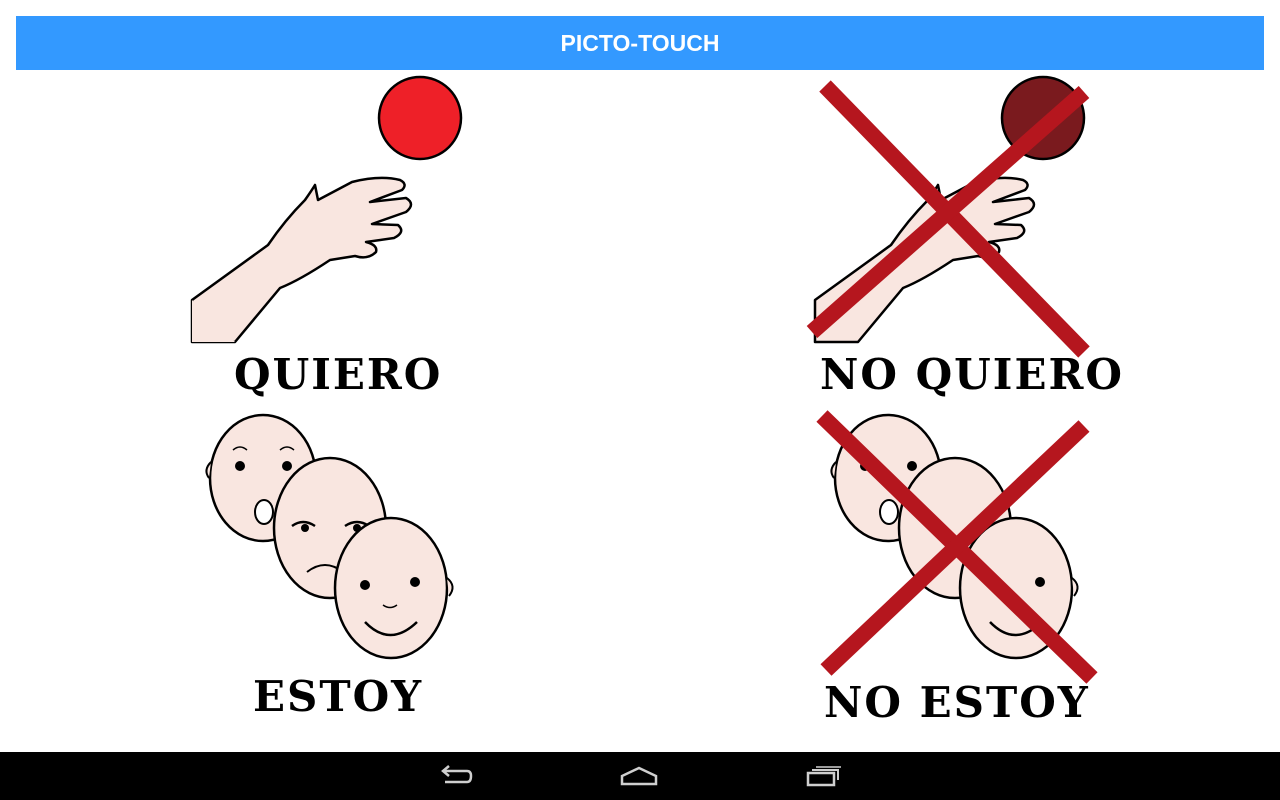 The height and width of the screenshot is (800, 1280). I want to click on back-icon, so click(457, 774).